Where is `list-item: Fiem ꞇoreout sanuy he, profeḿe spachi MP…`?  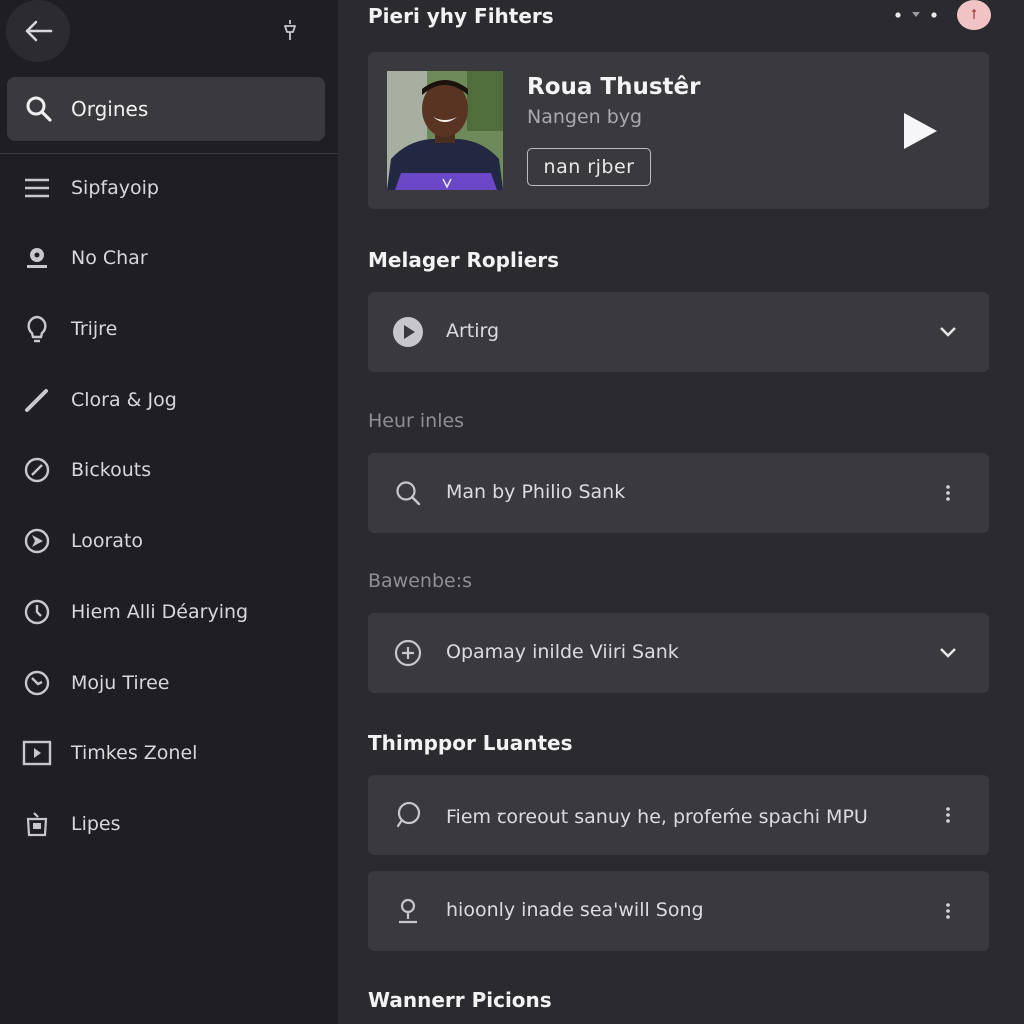
list-item: Fiem ꞇoreout sanuy he, profeḿe spachi MP… is located at coordinates (678, 815).